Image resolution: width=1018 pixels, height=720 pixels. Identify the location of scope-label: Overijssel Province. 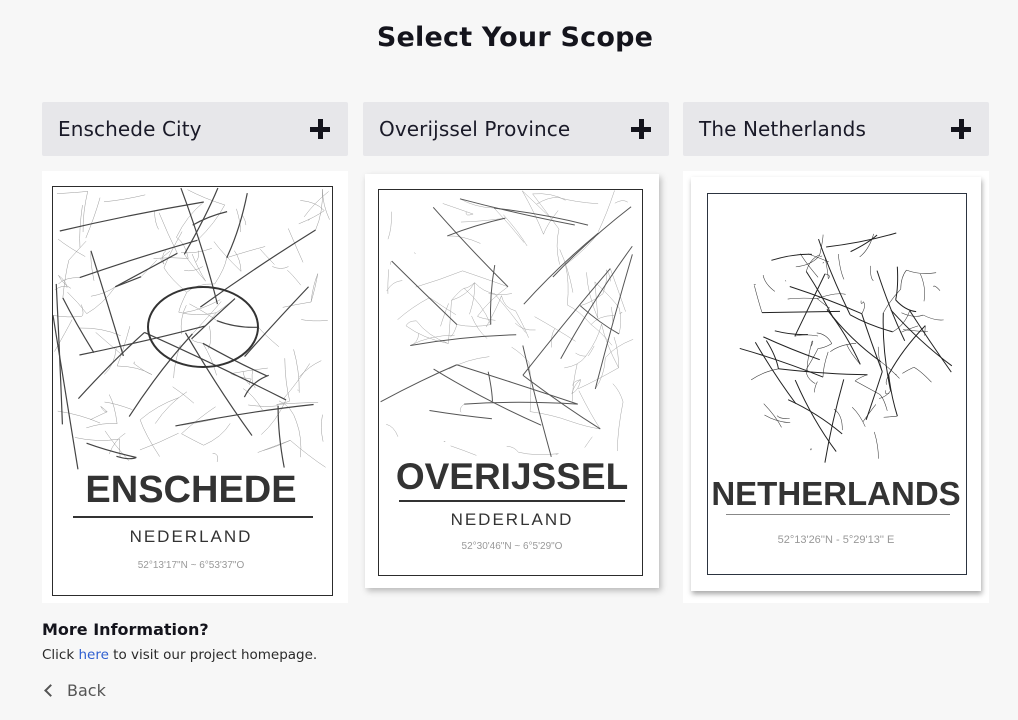
(474, 129).